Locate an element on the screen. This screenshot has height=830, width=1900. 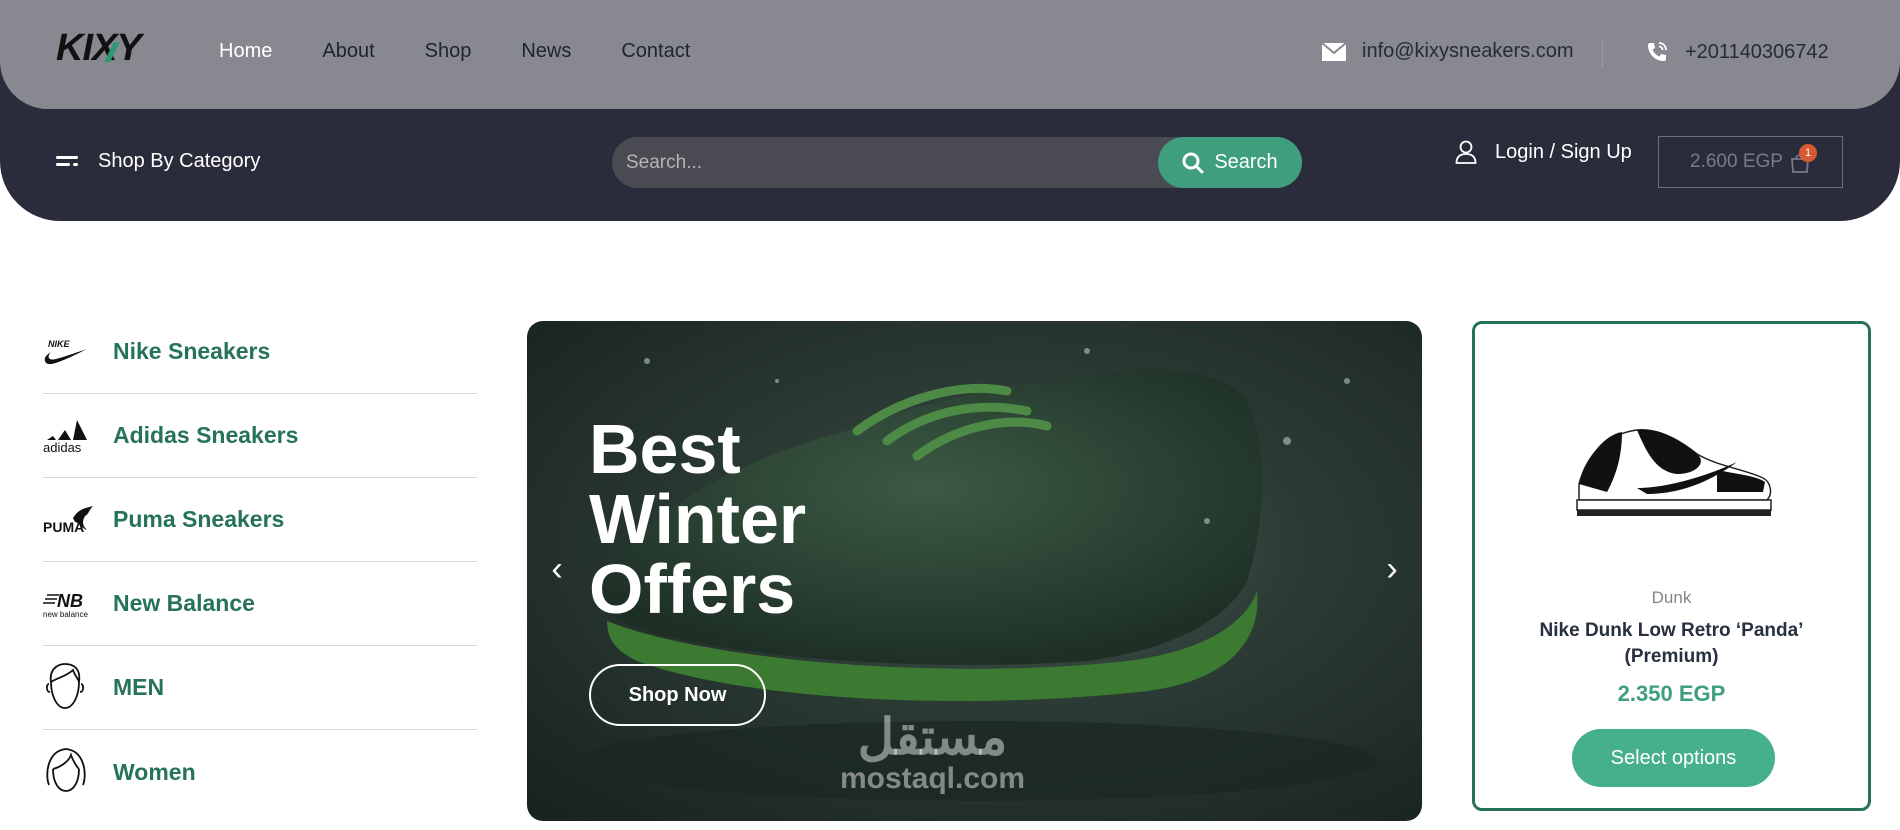
category-label: Adidas Sneakers is located at coordinates (206, 435).